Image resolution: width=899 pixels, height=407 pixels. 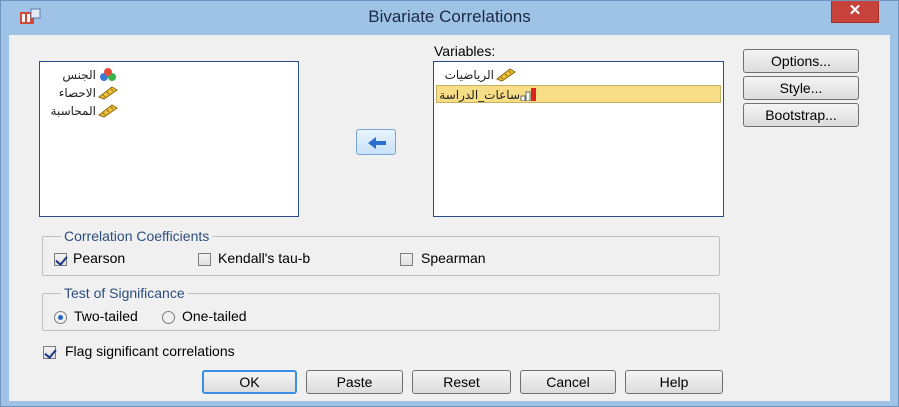 What do you see at coordinates (204, 259) in the screenshot?
I see `kendall-checkbox` at bounding box center [204, 259].